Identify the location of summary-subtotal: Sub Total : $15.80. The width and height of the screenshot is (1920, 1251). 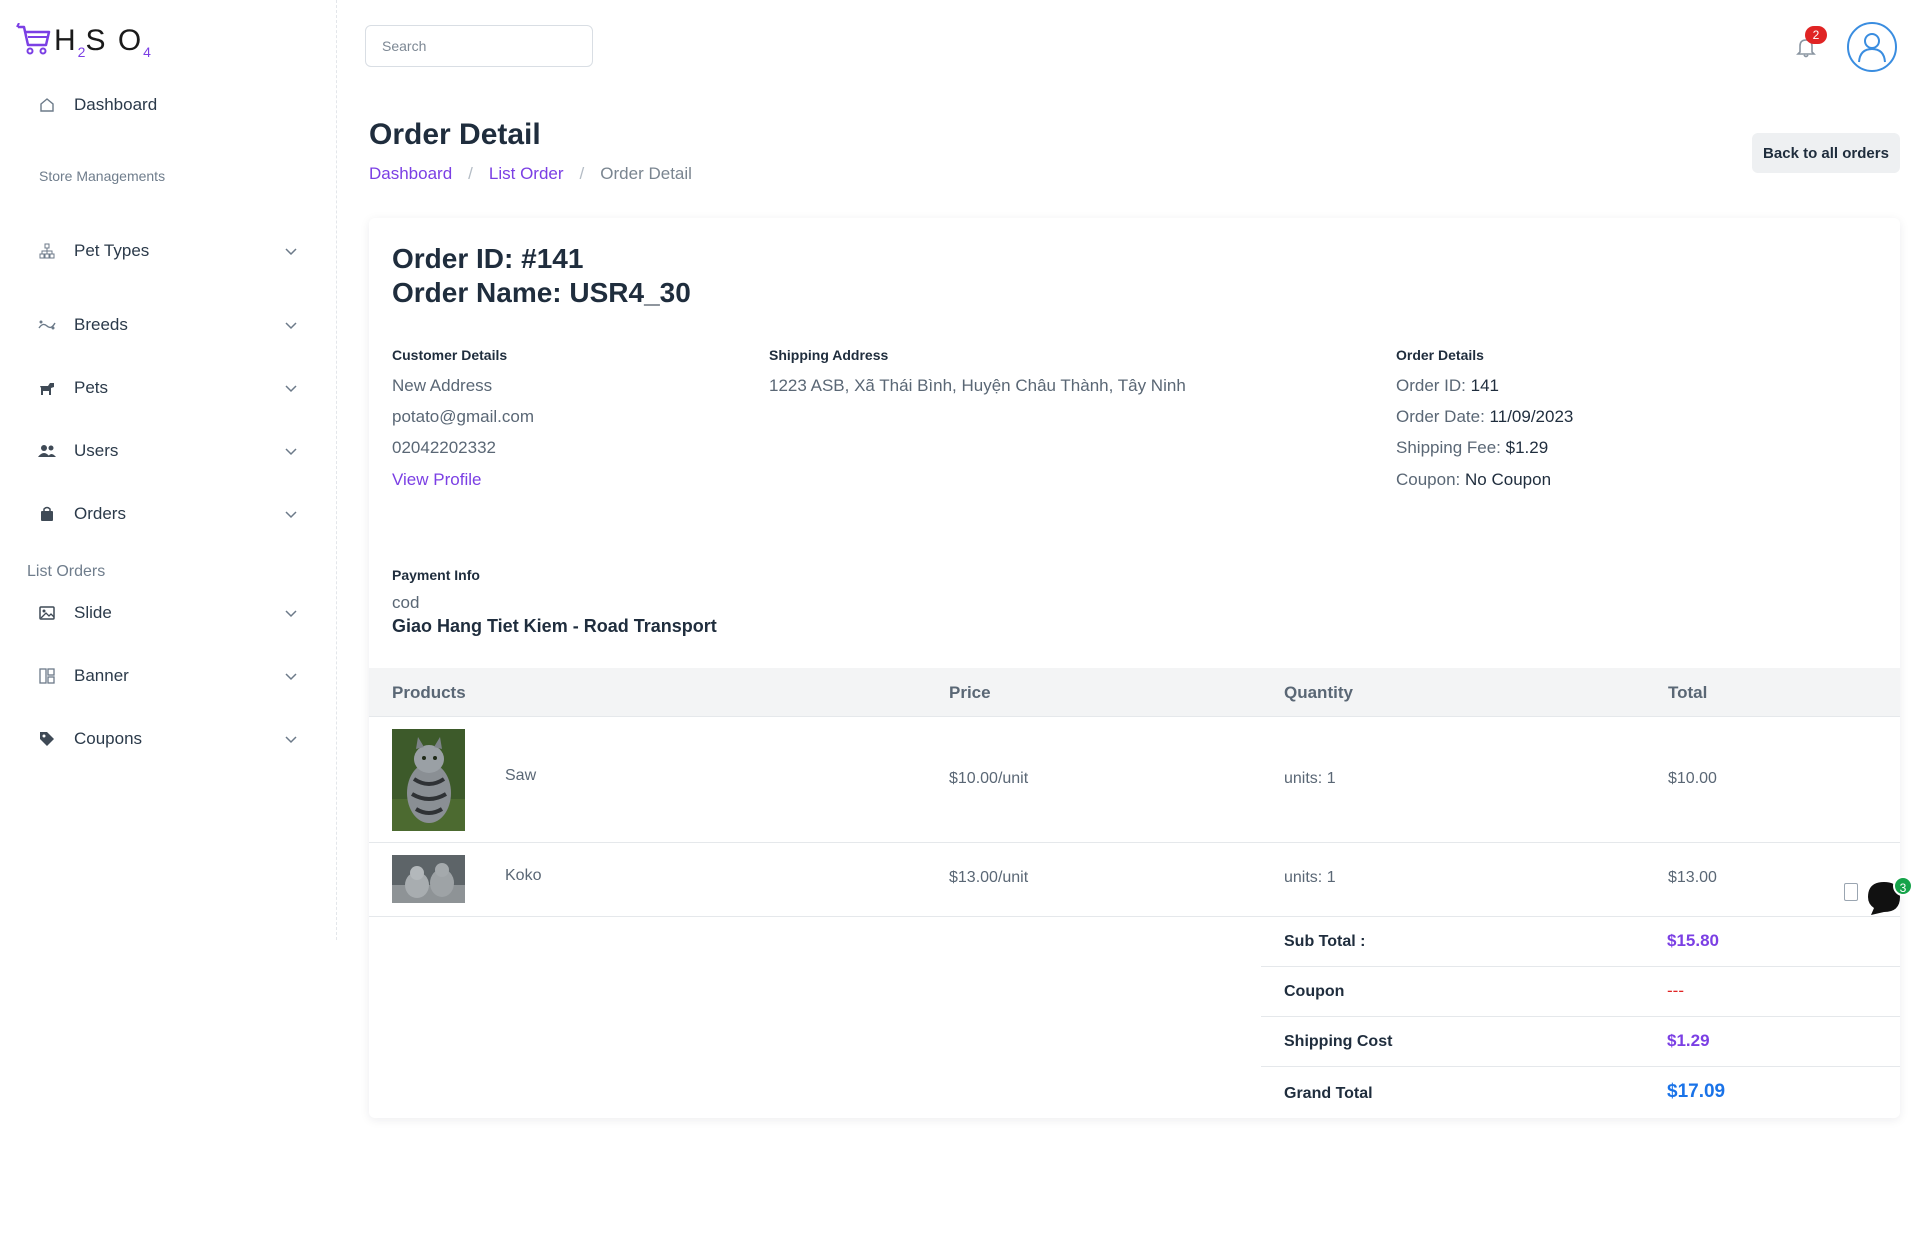
(1580, 942).